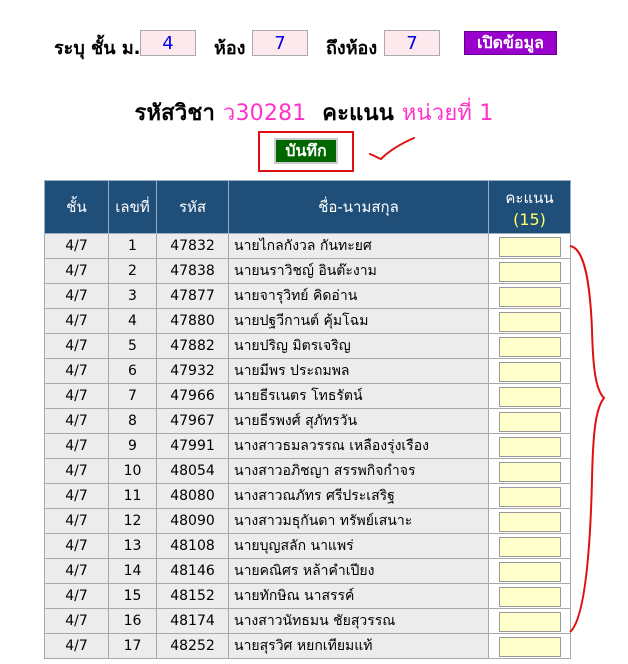 The height and width of the screenshot is (664, 628). I want to click on table-row: 4/7 8 47967 นายธีรพงศ์ สุภัทรวัน, so click(307, 421).